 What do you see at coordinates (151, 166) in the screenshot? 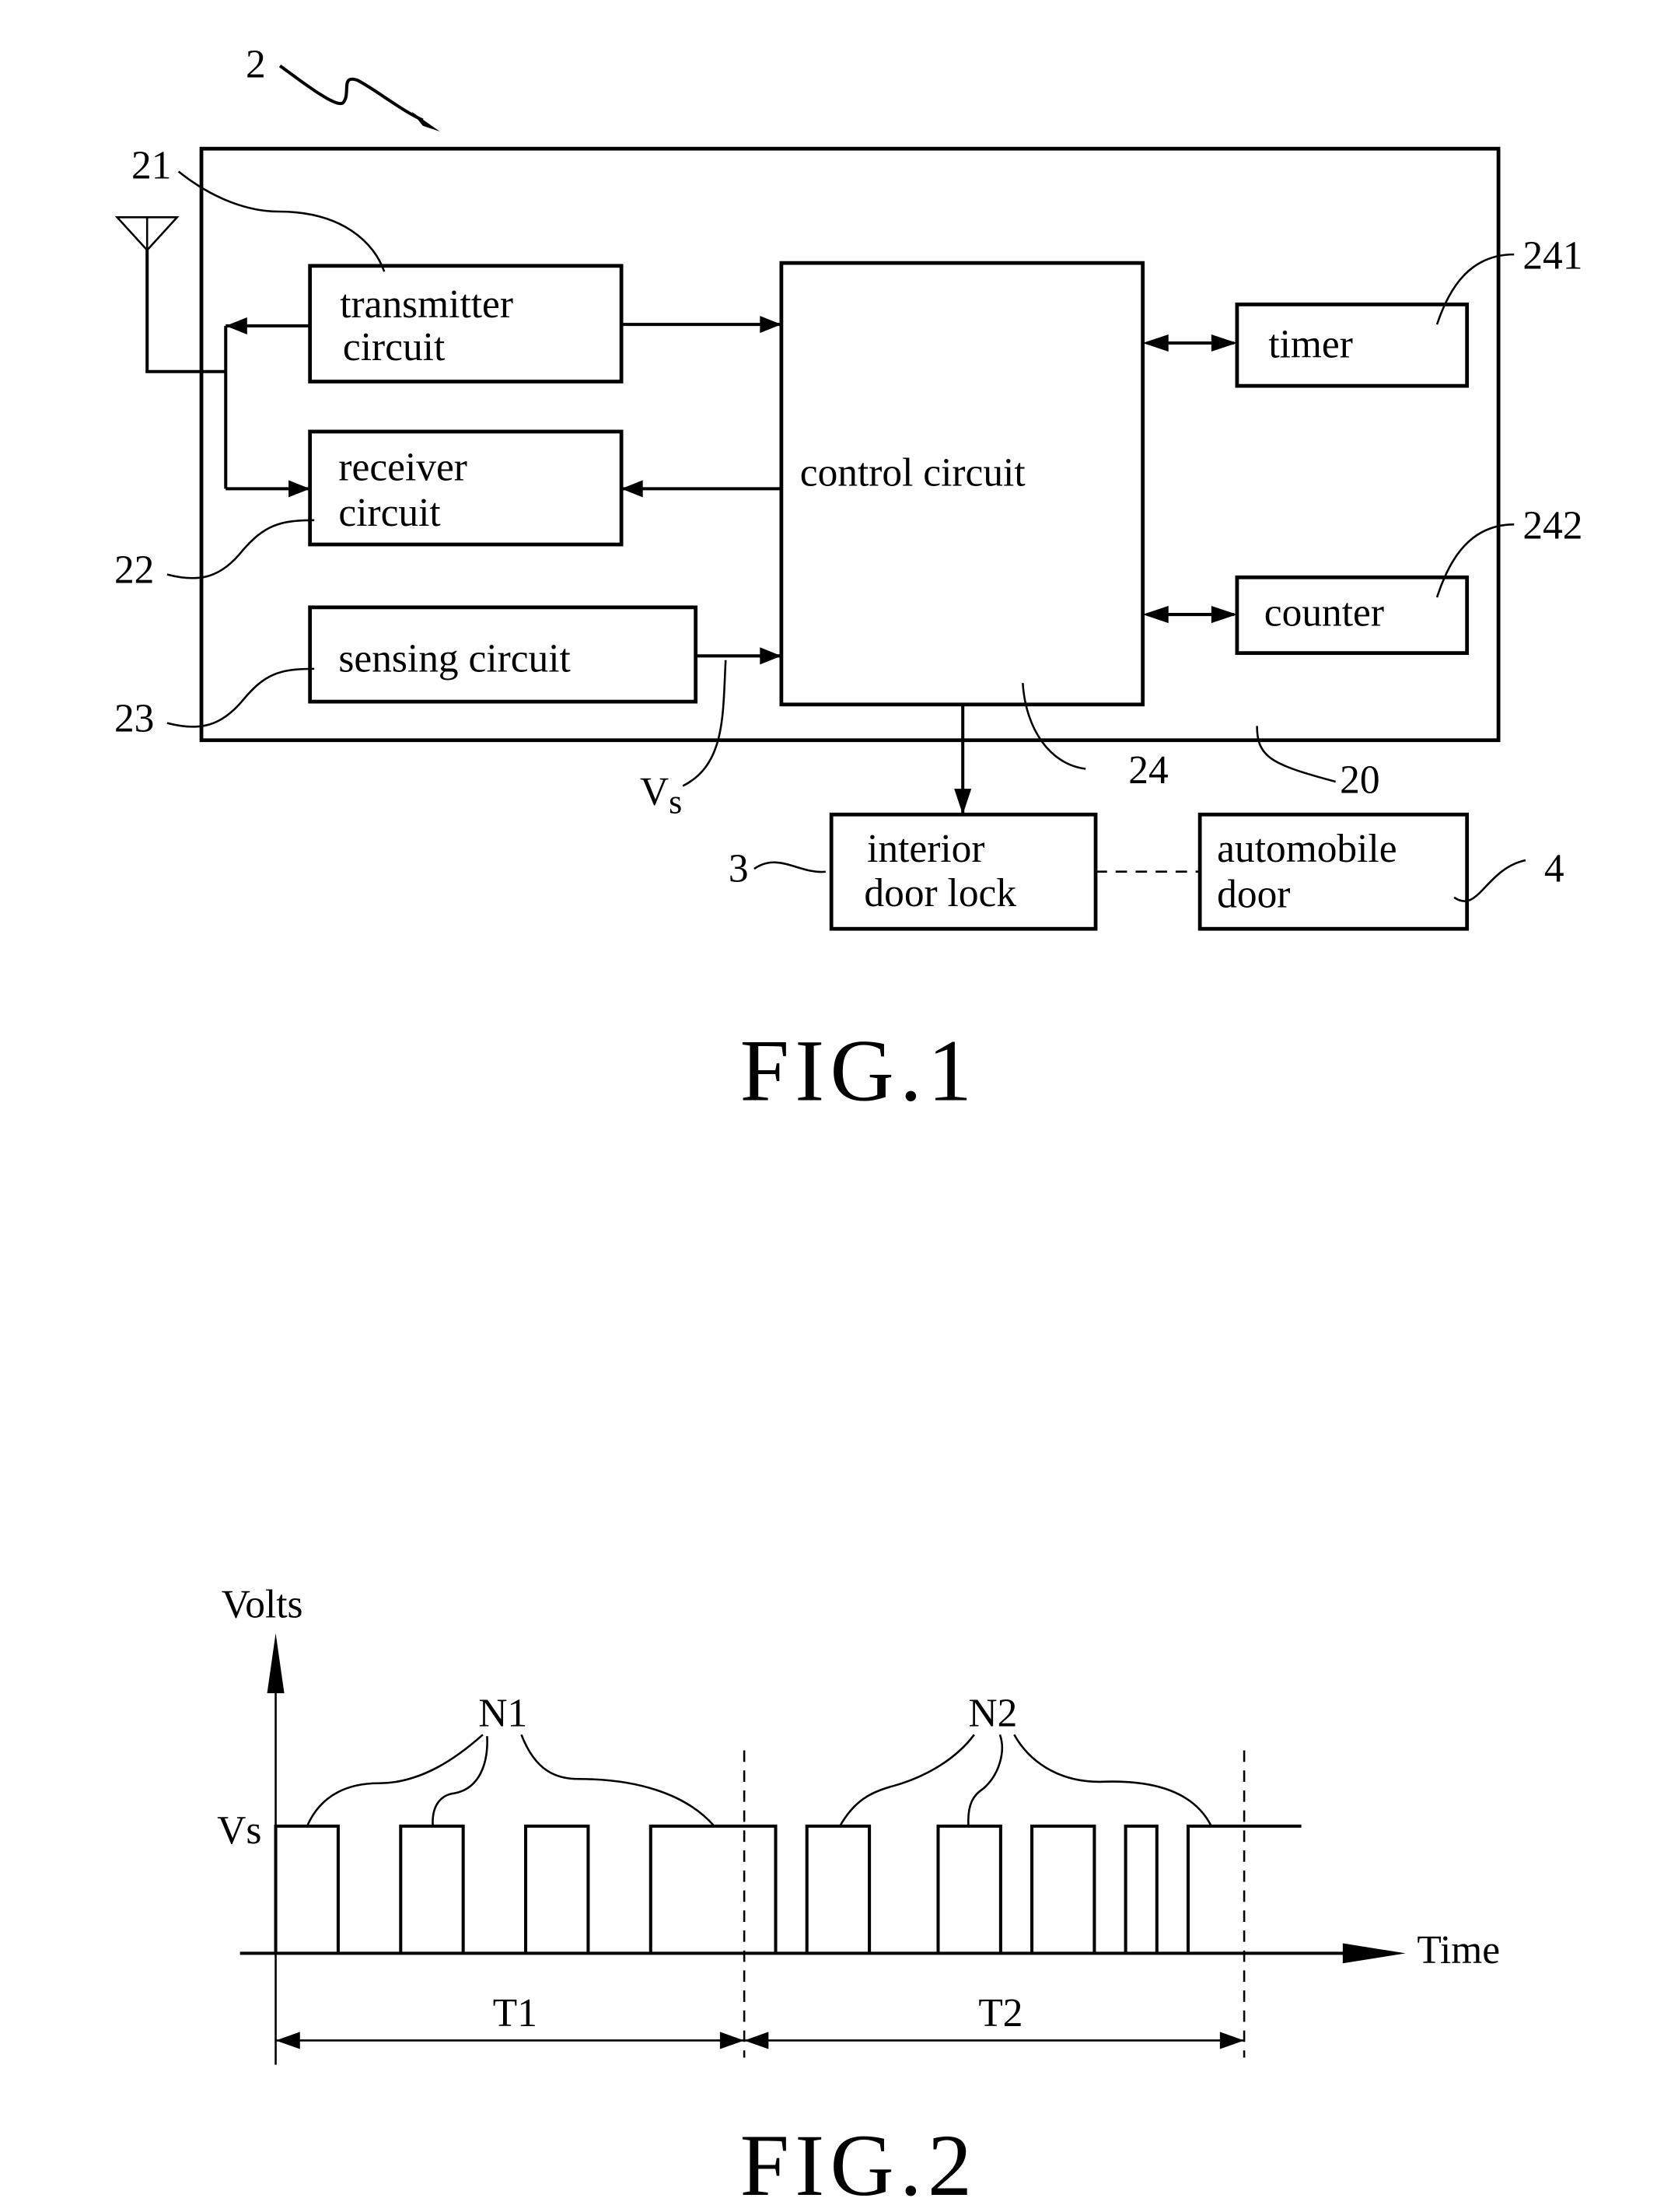
I see `ref-label-transmitter: 21` at bounding box center [151, 166].